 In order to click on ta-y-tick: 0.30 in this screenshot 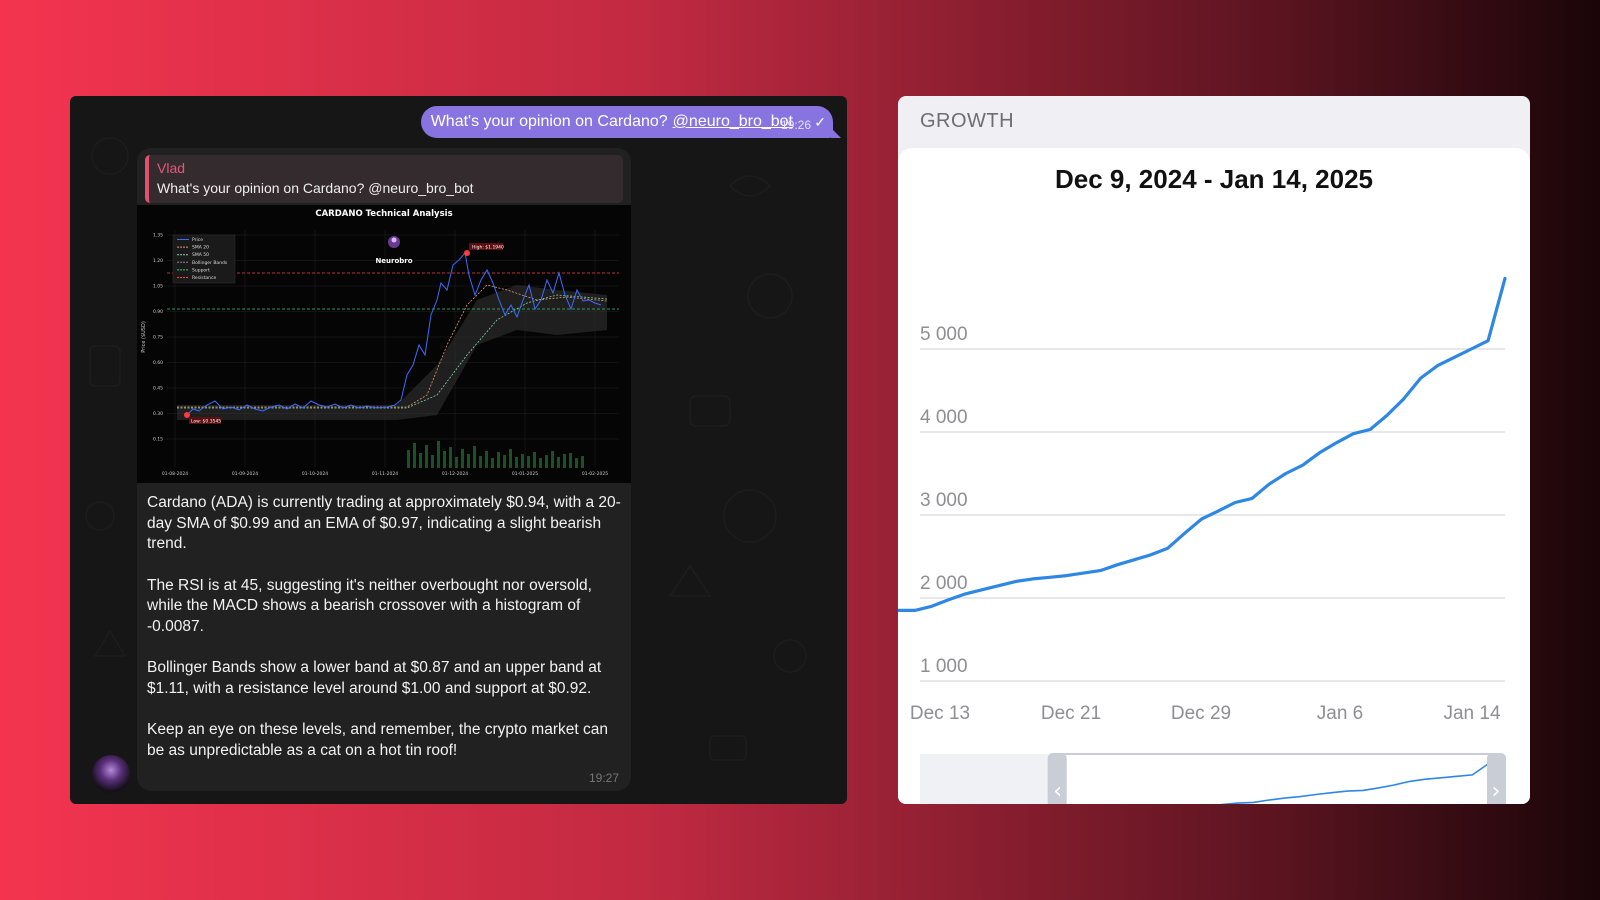, I will do `click(158, 414)`.